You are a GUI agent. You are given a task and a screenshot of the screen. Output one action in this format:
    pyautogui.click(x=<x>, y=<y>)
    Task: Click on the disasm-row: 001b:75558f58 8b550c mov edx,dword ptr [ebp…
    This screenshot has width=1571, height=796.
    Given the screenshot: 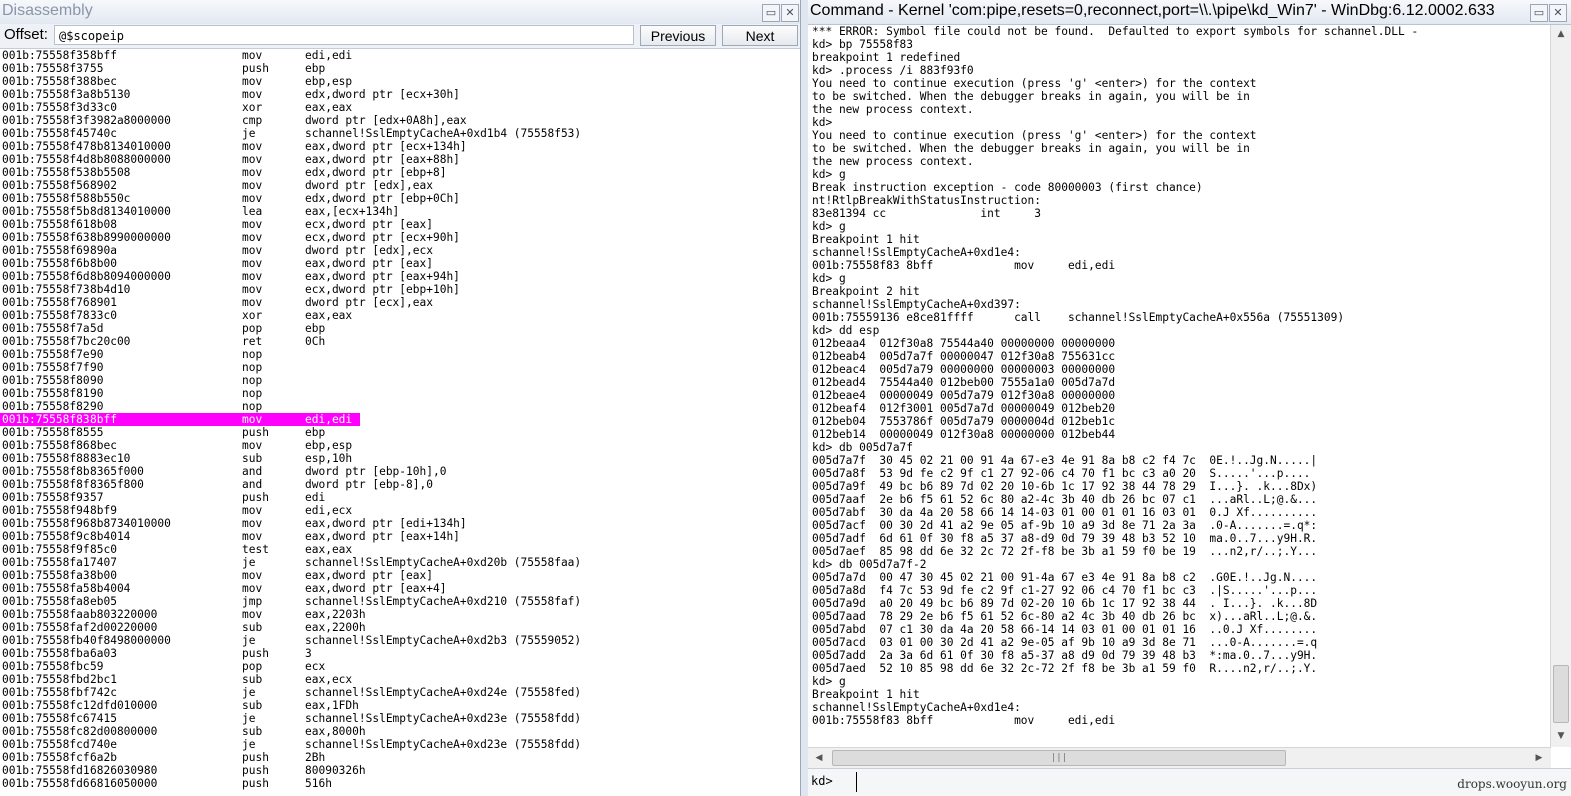 What is the action you would take?
    pyautogui.click(x=400, y=198)
    